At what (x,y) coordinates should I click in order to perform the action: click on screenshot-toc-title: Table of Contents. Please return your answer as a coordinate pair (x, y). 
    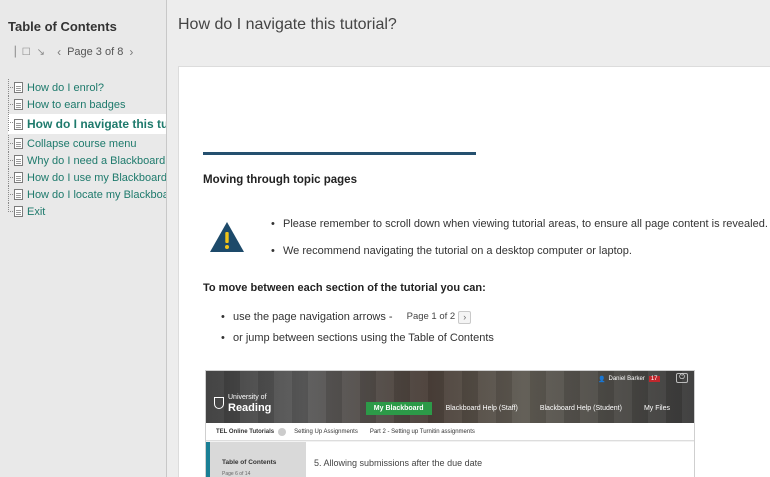
    Looking at the image, I should click on (249, 462).